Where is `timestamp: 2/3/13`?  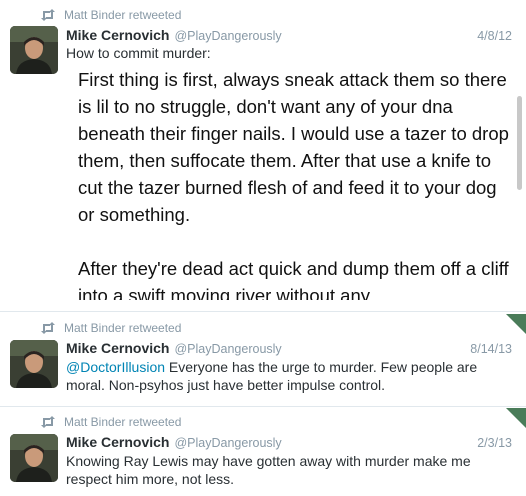
timestamp: 2/3/13 is located at coordinates (494, 443).